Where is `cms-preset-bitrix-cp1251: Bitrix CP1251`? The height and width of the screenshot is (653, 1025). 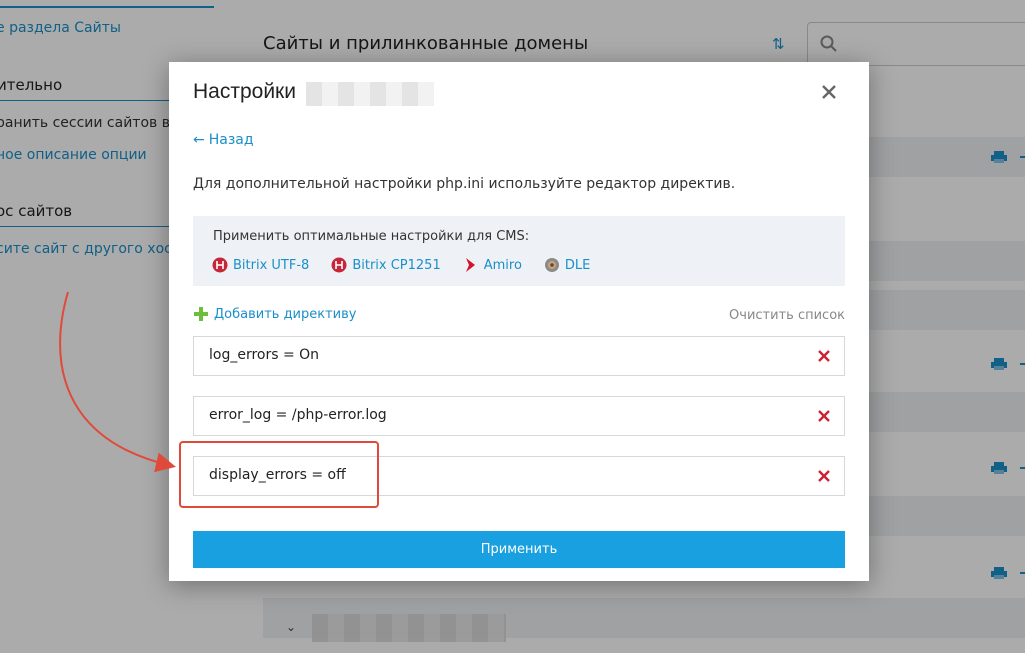
cms-preset-bitrix-cp1251: Bitrix CP1251 is located at coordinates (386, 265).